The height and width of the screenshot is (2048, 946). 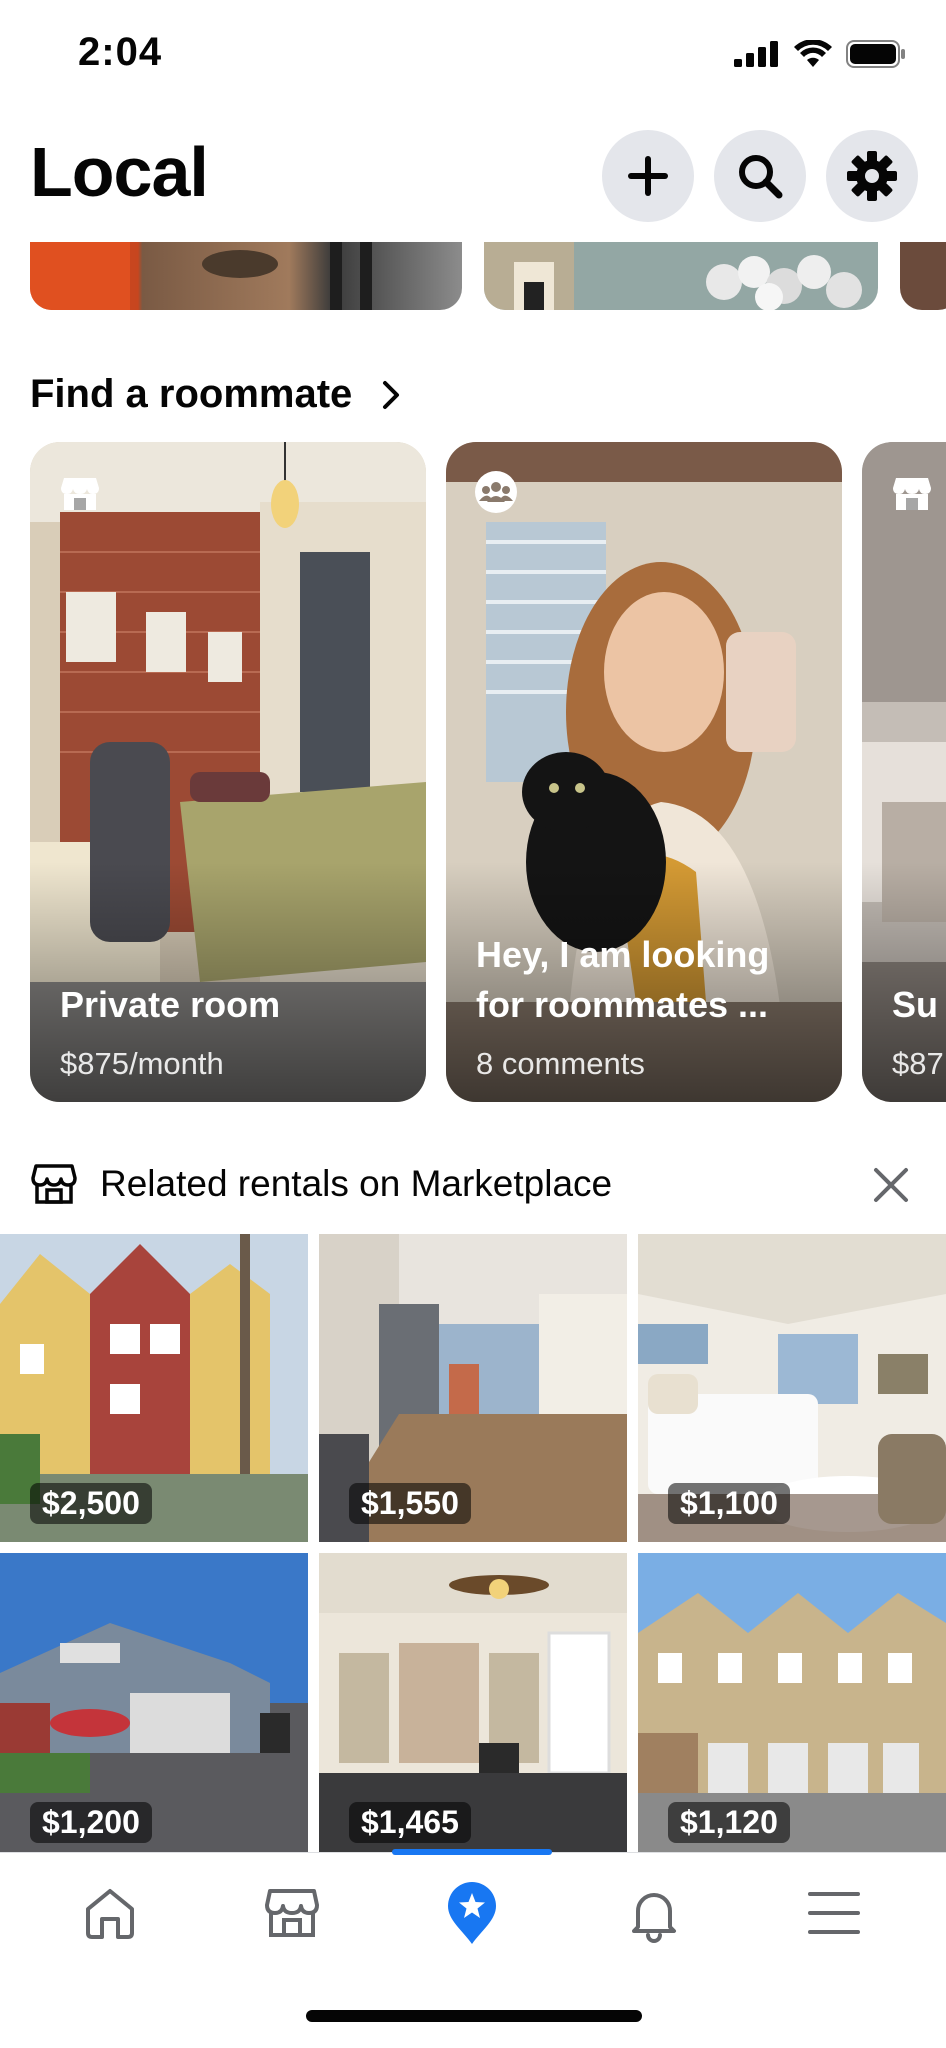 What do you see at coordinates (729, 1822) in the screenshot?
I see `listing-price: $1,120` at bounding box center [729, 1822].